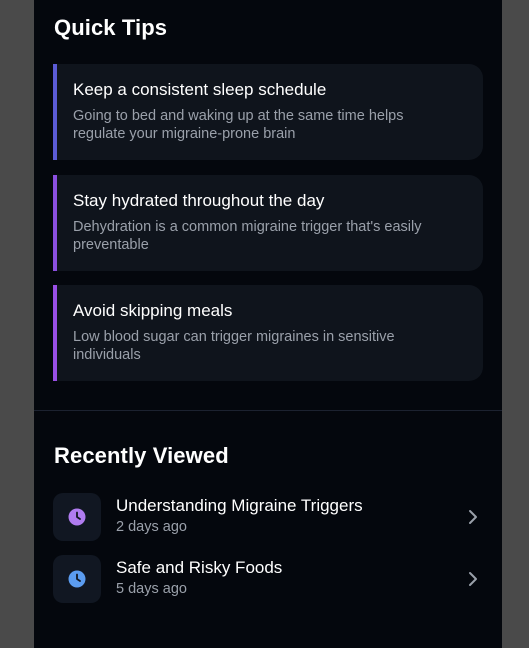  I want to click on recent-item-title: Understanding Migraine Triggers, so click(239, 505).